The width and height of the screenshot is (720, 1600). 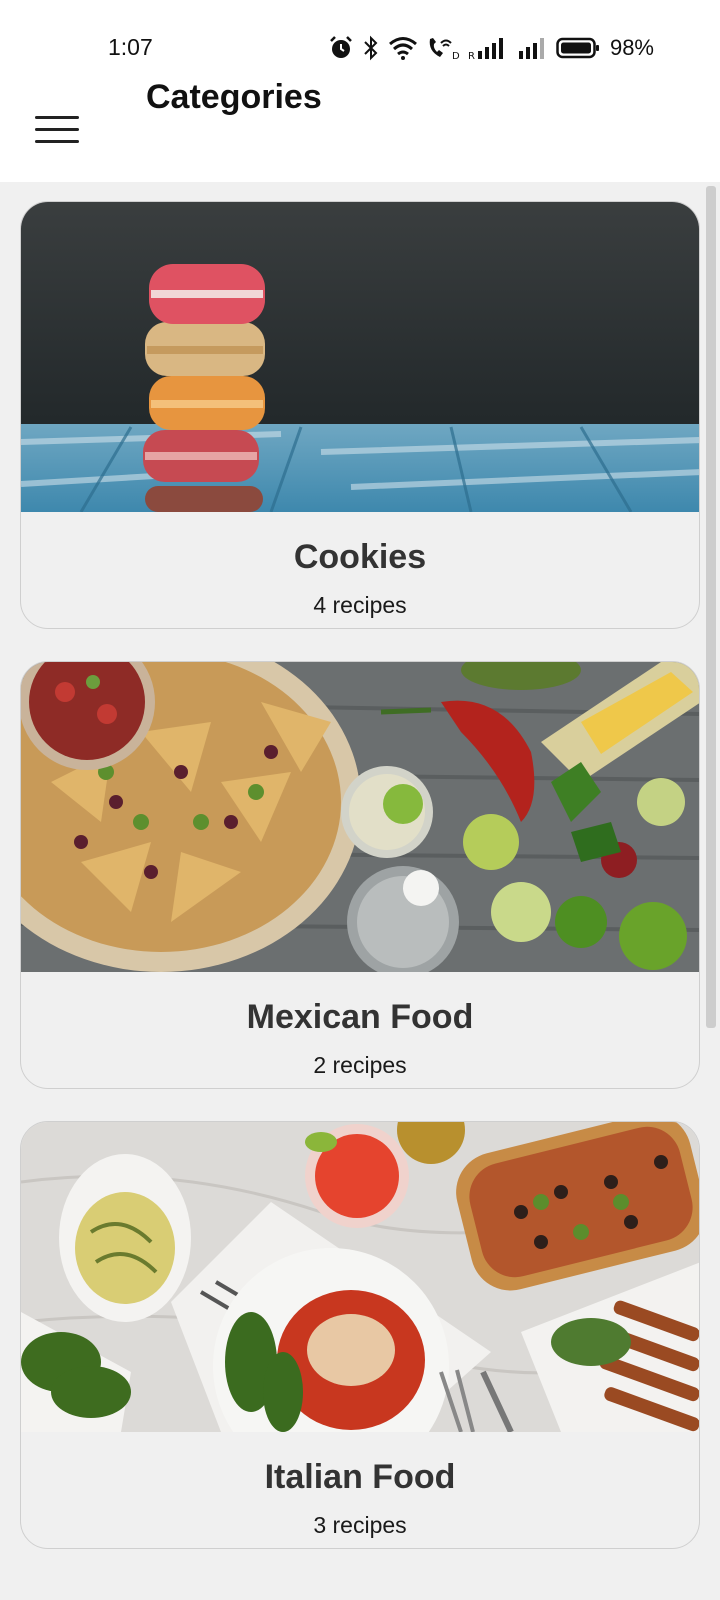 What do you see at coordinates (360, 130) in the screenshot?
I see `app-bar: Categories` at bounding box center [360, 130].